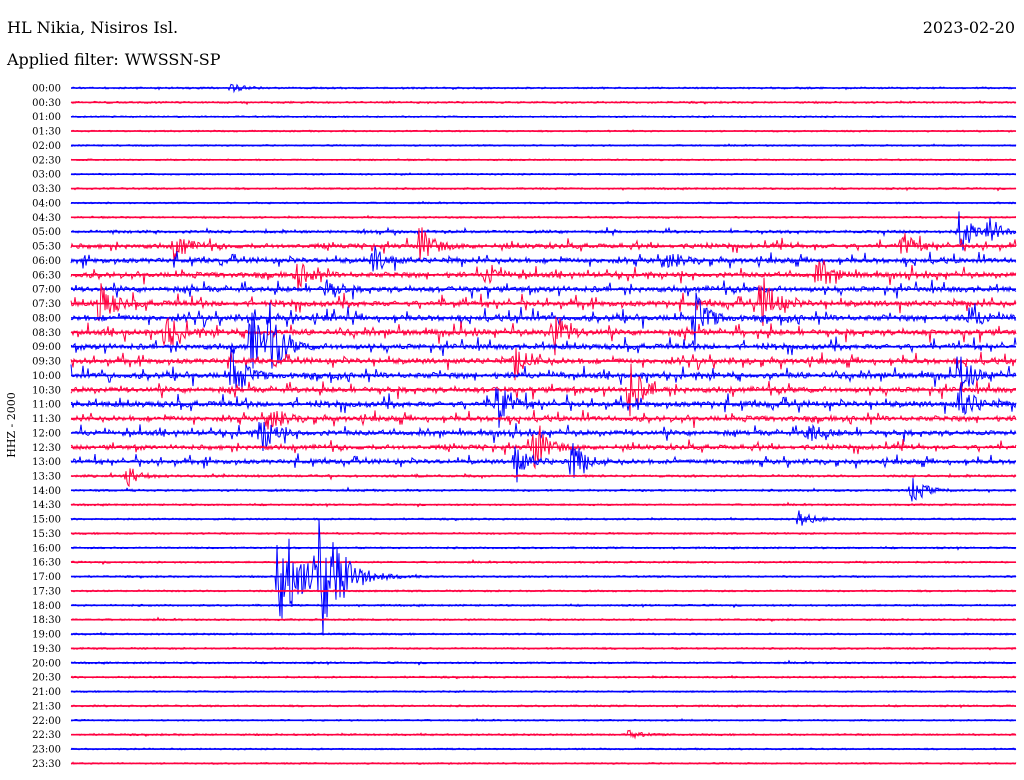 The height and width of the screenshot is (780, 1024). What do you see at coordinates (46, 476) in the screenshot?
I see `row-time-label: 13:30` at bounding box center [46, 476].